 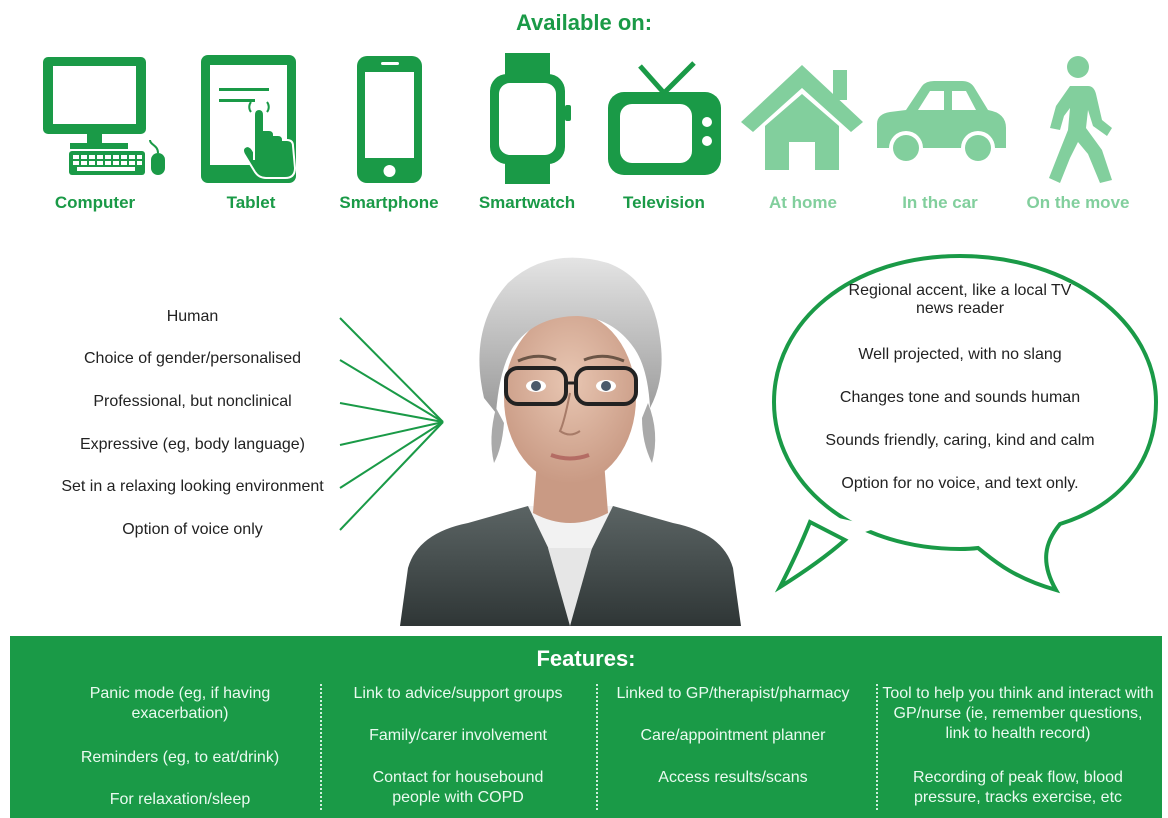 I want to click on device-on-the-move: On the move, so click(x=1078, y=135).